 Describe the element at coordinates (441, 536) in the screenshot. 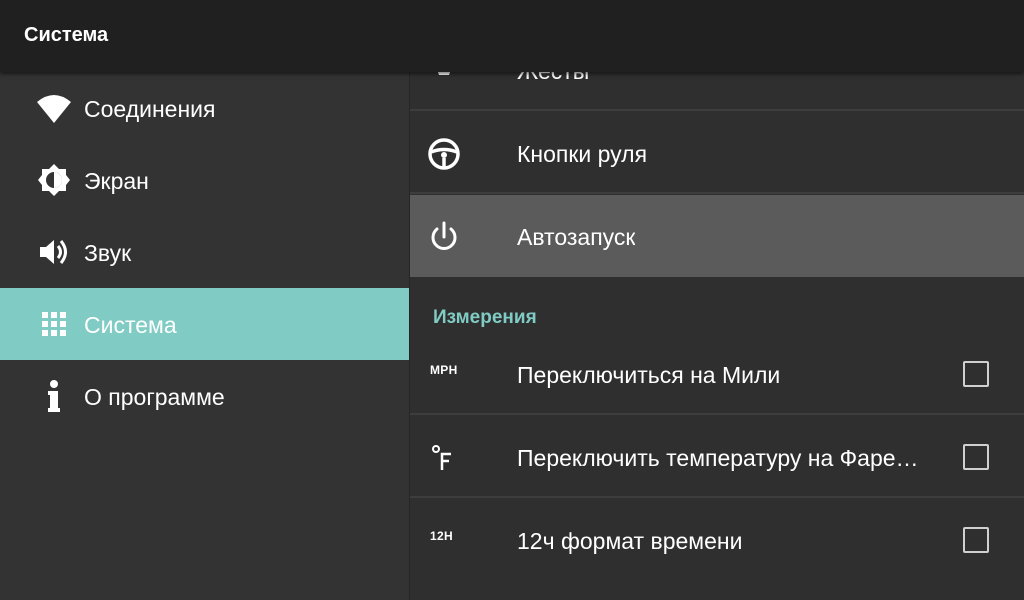

I see `12h-icon: 12H` at that location.